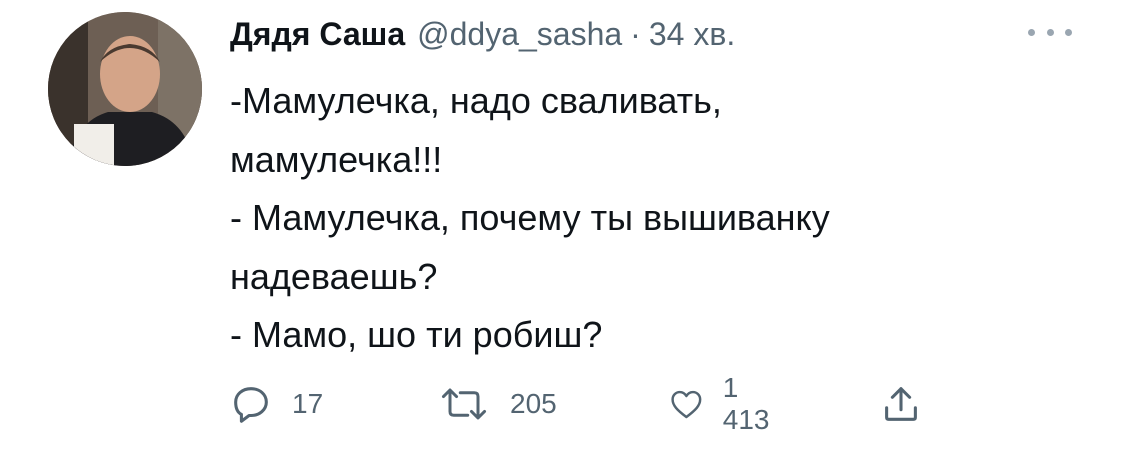  Describe the element at coordinates (416, 334) in the screenshot. I see `tweet-text-line: - Мамо, шо ти робиш?` at that location.